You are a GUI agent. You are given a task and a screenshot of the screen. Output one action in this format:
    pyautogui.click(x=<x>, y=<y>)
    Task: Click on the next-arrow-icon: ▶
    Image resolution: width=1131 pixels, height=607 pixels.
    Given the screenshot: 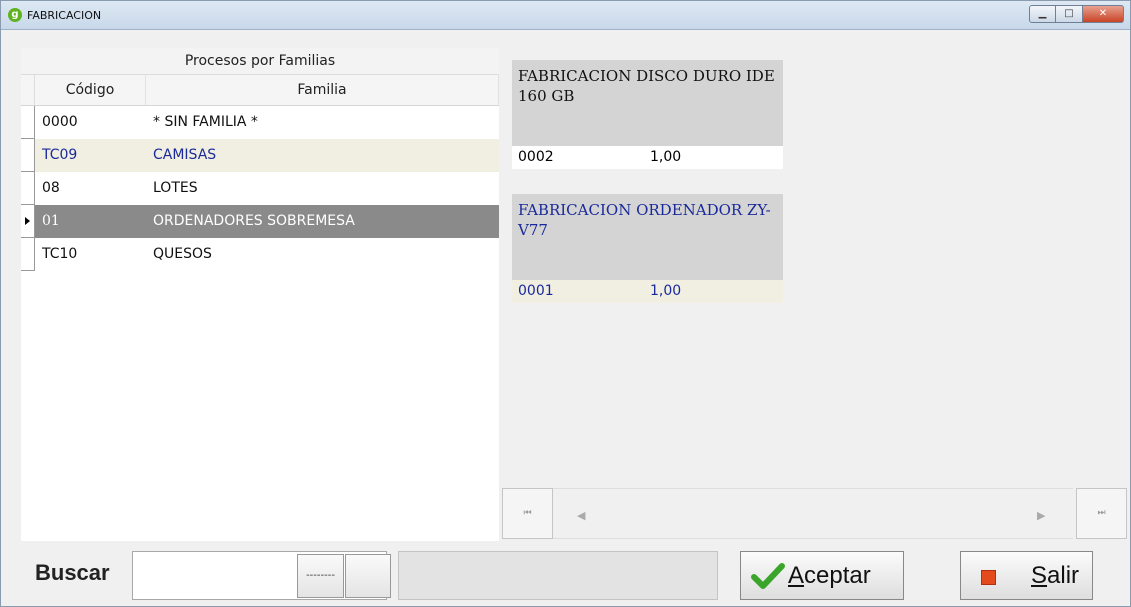 What is the action you would take?
    pyautogui.click(x=1041, y=515)
    